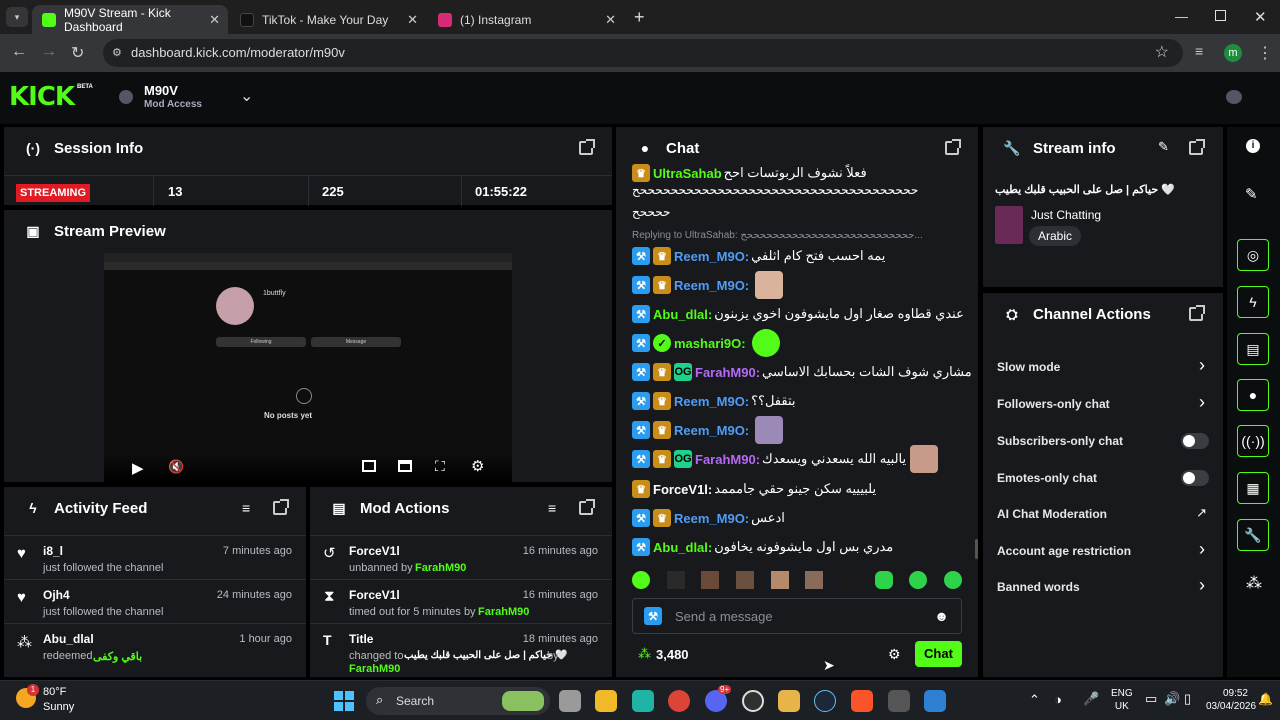  What do you see at coordinates (1195, 441) in the screenshot?
I see `subscribers-only-toggle` at bounding box center [1195, 441].